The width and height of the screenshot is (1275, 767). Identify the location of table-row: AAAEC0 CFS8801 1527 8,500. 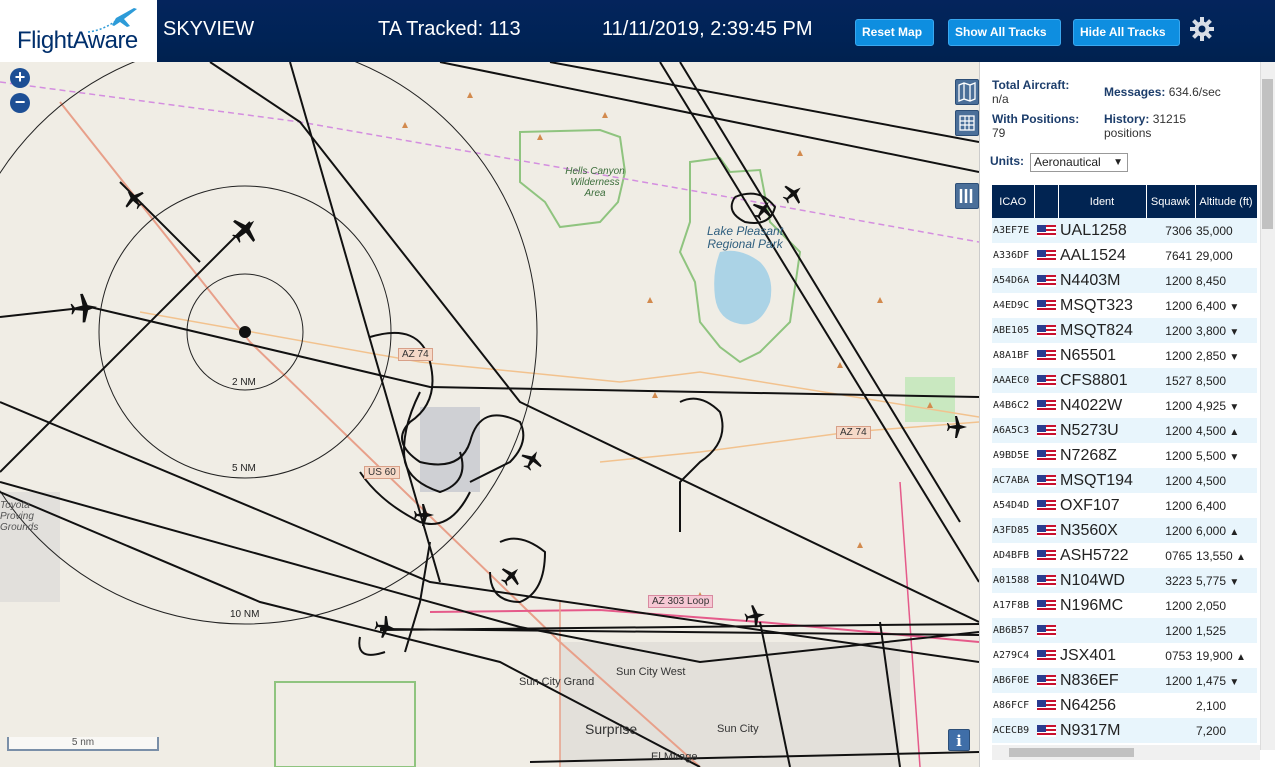
(1124, 380).